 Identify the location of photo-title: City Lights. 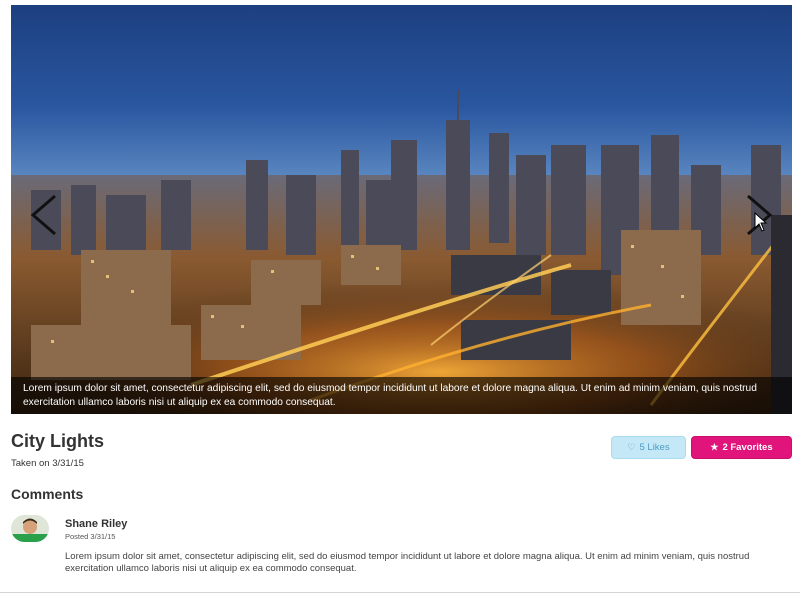
(57, 441).